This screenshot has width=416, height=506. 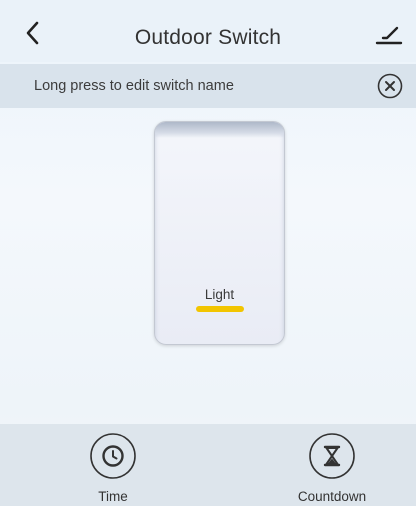 I want to click on switch-label: Light, so click(x=219, y=294).